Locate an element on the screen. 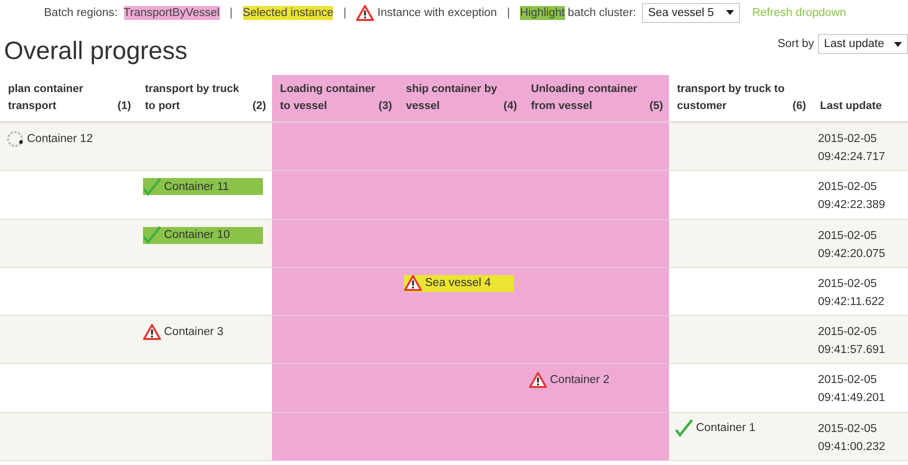 The height and width of the screenshot is (465, 908). cluster-dropdown: Sea vessel 5 is located at coordinates (691, 12).